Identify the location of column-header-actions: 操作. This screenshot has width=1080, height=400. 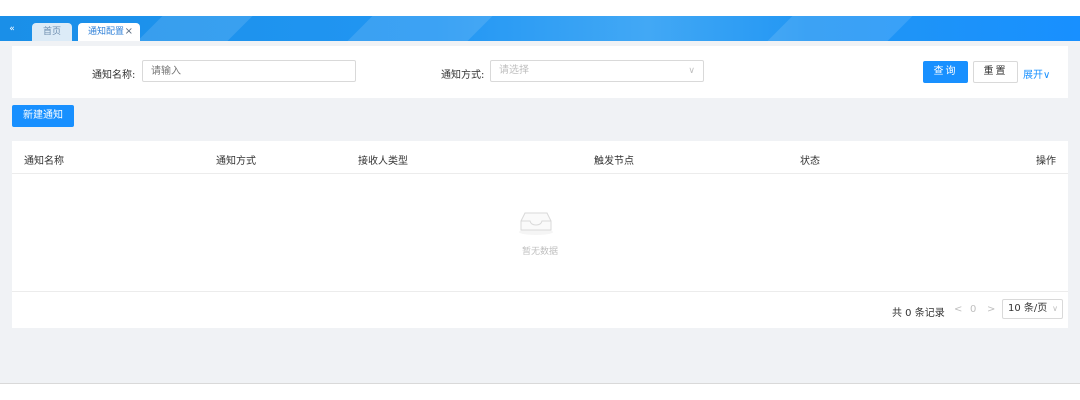
(1046, 161).